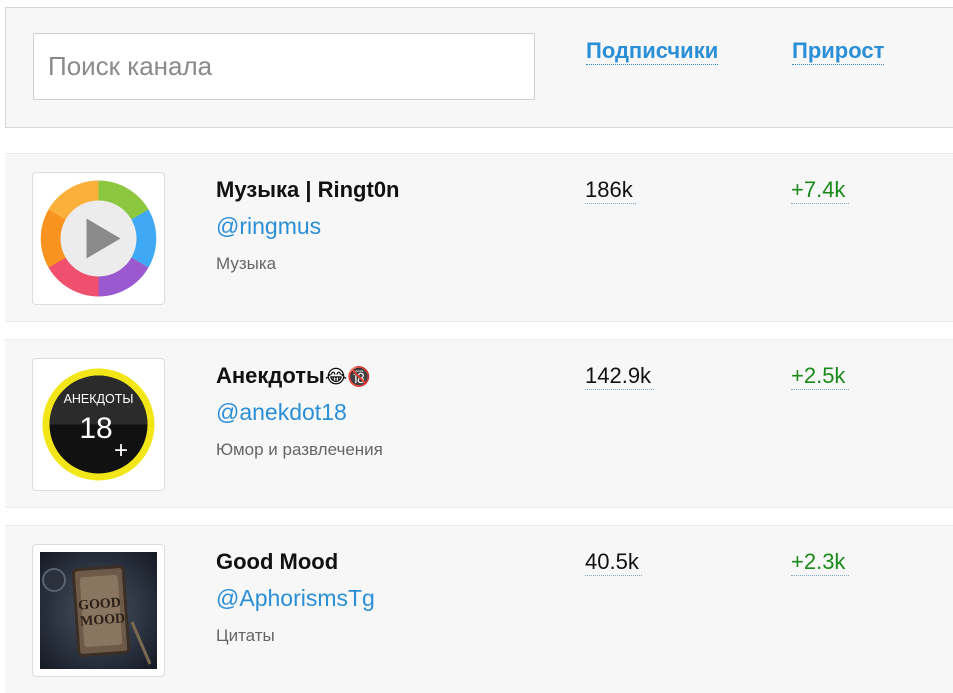  Describe the element at coordinates (99, 399) in the screenshot. I see `avatar-title-text: АНЕКДОТЫ` at that location.